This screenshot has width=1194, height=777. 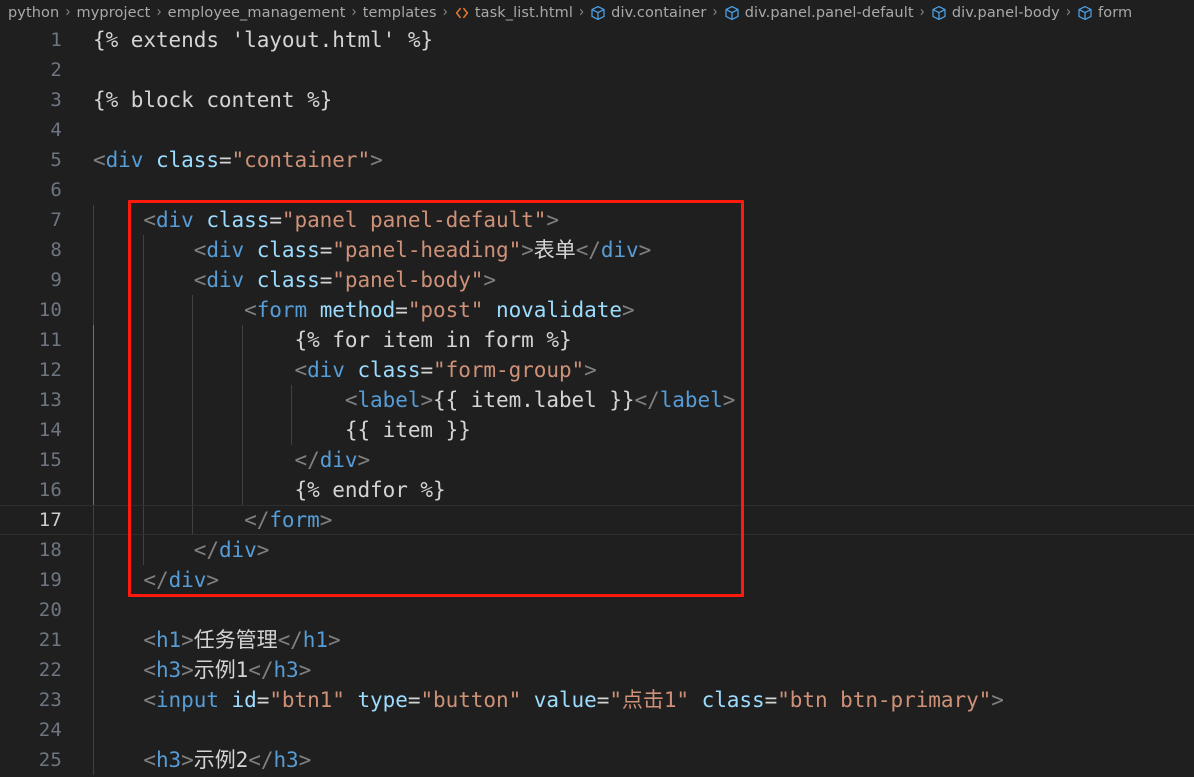 I want to click on line-number: 12, so click(x=50, y=370).